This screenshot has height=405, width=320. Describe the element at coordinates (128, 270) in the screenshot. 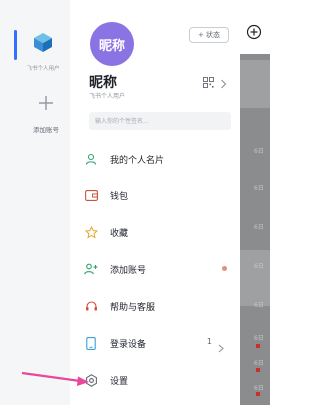

I see `menu-label: 添加账号` at that location.